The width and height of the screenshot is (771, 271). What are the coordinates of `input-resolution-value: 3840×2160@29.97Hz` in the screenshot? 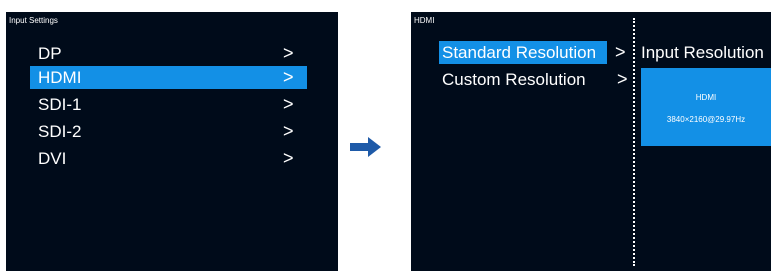 It's located at (706, 119).